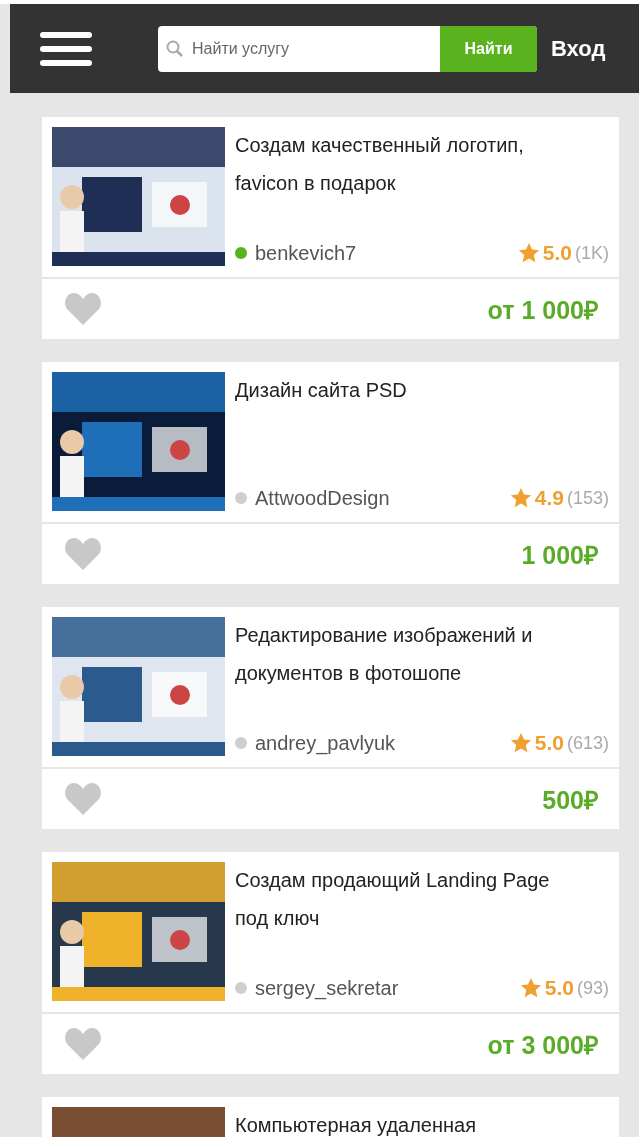 The width and height of the screenshot is (639, 1137). I want to click on seller-name: sergey_sekretar, so click(327, 988).